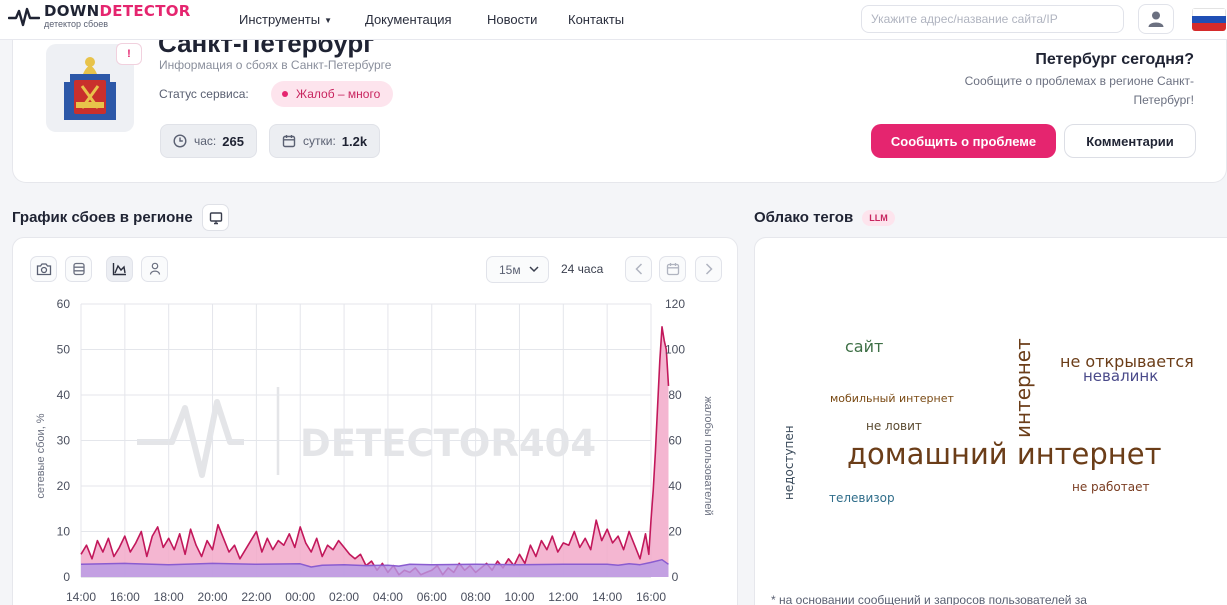 The width and height of the screenshot is (1227, 605). I want to click on user-button, so click(1156, 19).